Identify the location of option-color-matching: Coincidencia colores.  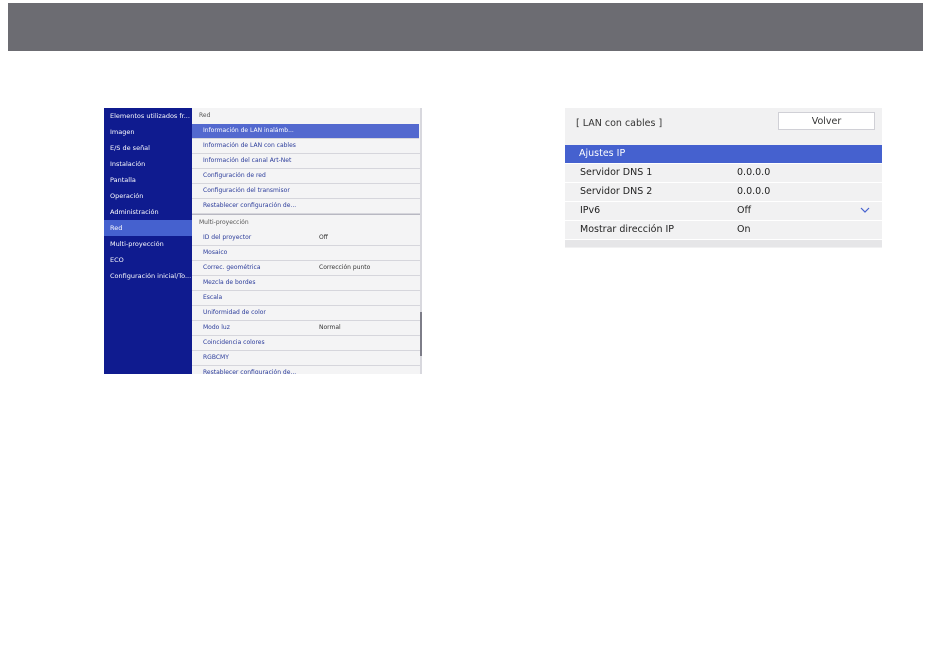
(307, 343).